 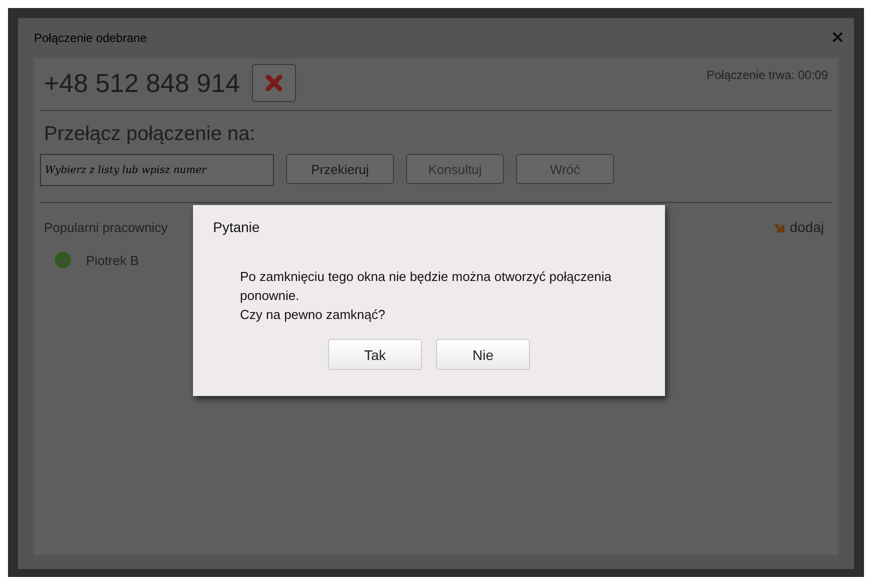 I want to click on dialog-title: Pytanie, so click(x=237, y=227).